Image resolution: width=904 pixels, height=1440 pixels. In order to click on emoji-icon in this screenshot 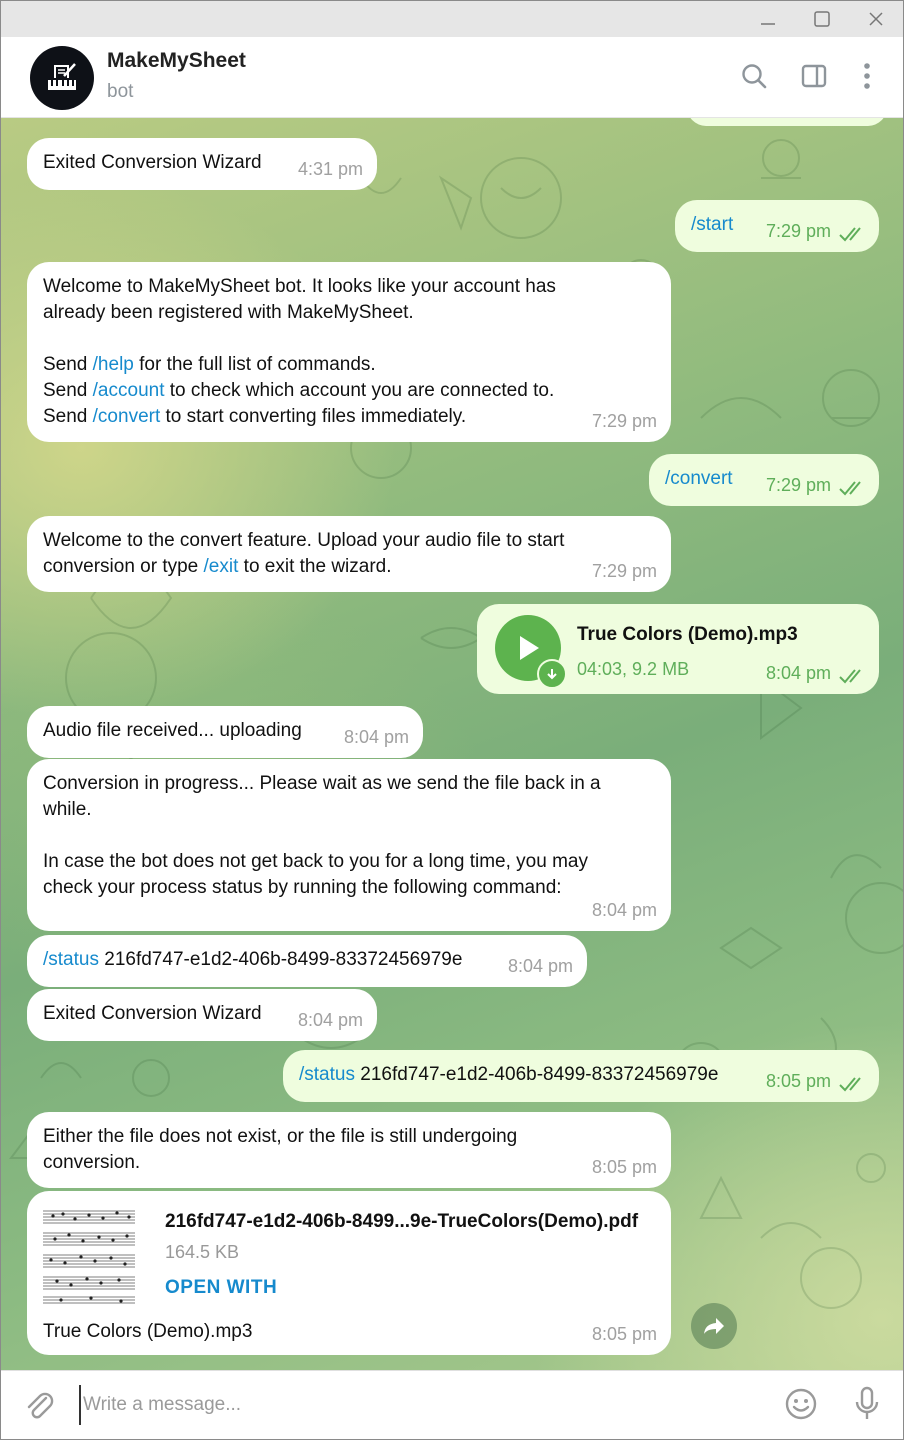, I will do `click(801, 1404)`.